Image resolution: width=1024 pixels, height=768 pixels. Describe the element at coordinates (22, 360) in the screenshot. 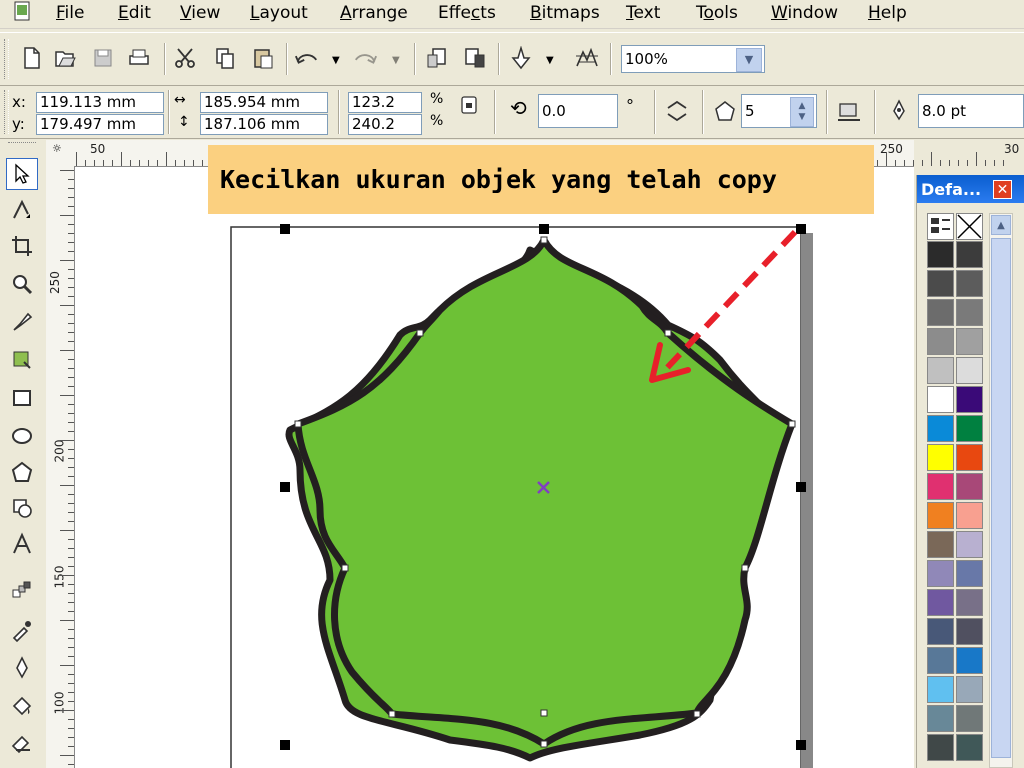

I see `smart-fill-tool-icon` at that location.